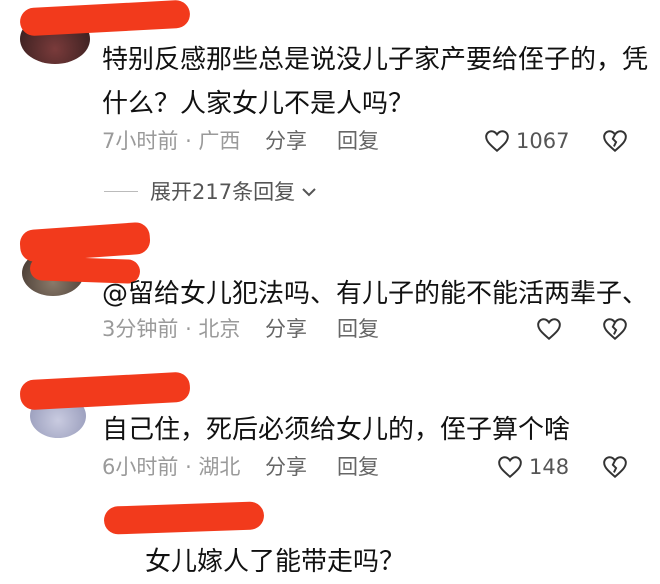 This screenshot has height=584, width=660. Describe the element at coordinates (549, 467) in the screenshot. I see `like-count: 148` at that location.